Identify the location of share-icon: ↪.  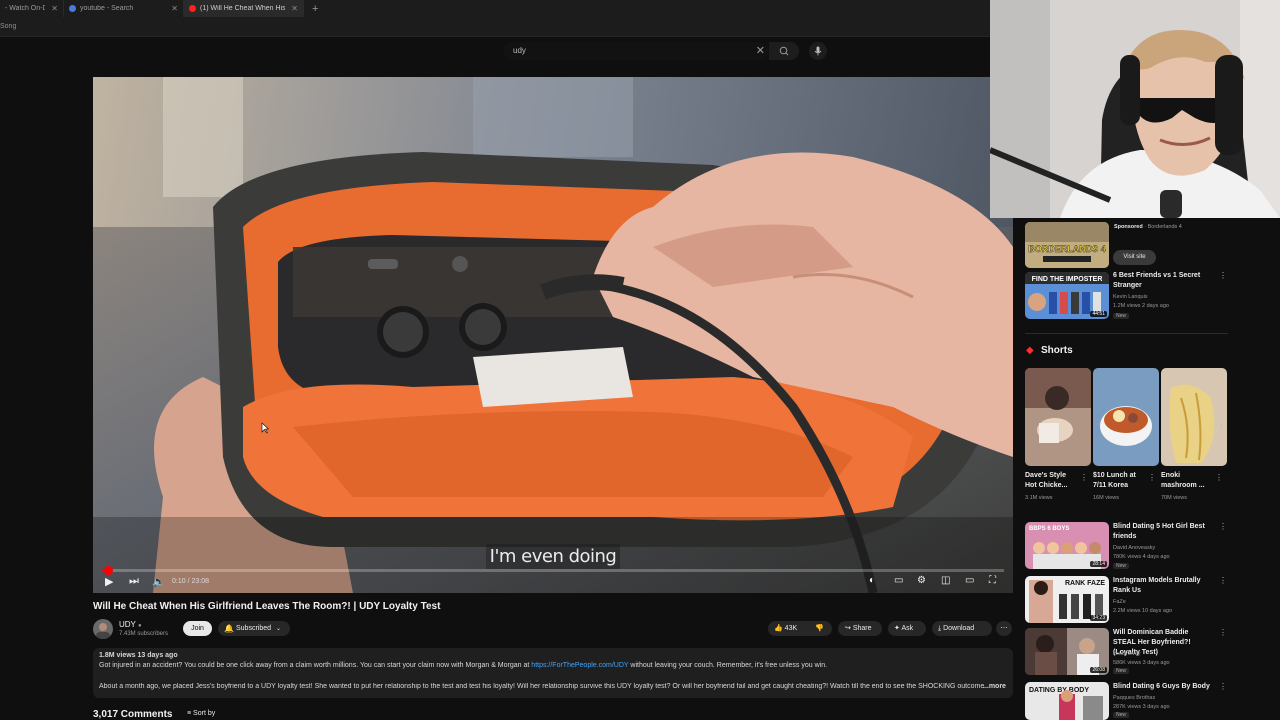
(848, 628).